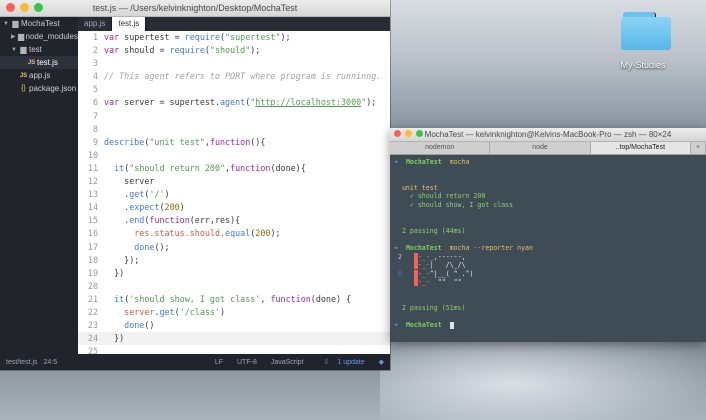 The height and width of the screenshot is (420, 706). Describe the element at coordinates (459, 162) in the screenshot. I see `command: mocha` at that location.